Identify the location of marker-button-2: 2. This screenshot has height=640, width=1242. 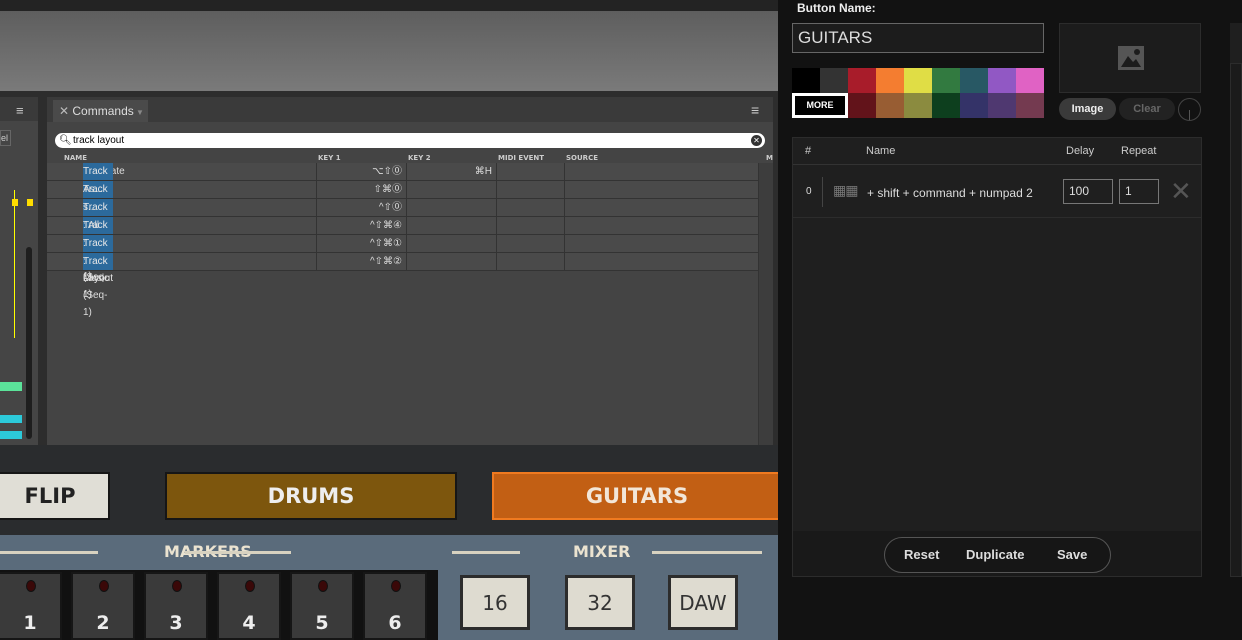
(103, 606).